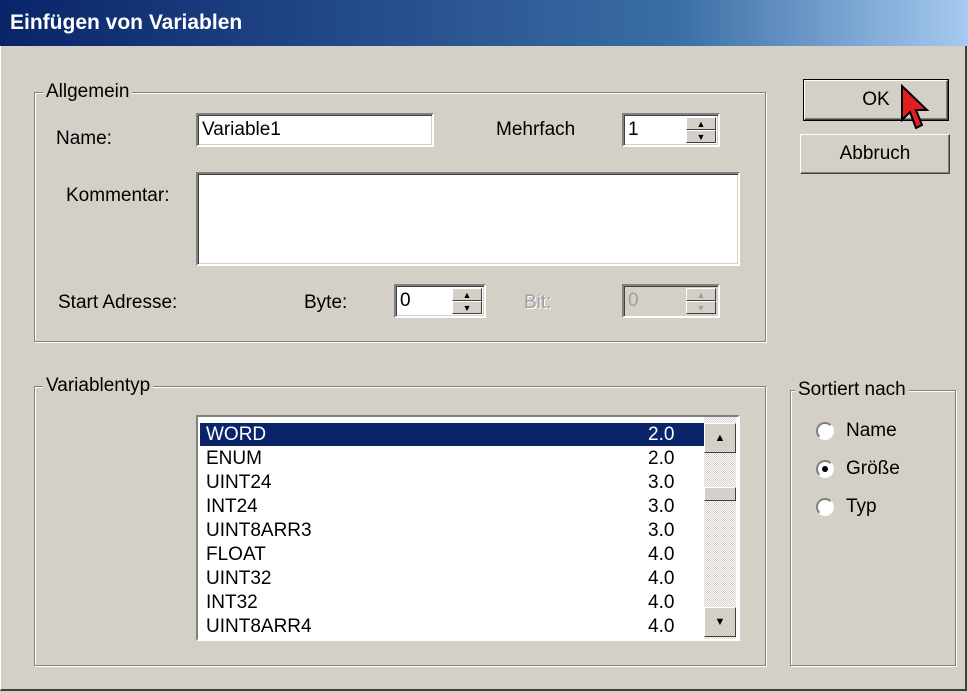 The image size is (968, 693). I want to click on multiple-label: Mehrfach, so click(536, 129).